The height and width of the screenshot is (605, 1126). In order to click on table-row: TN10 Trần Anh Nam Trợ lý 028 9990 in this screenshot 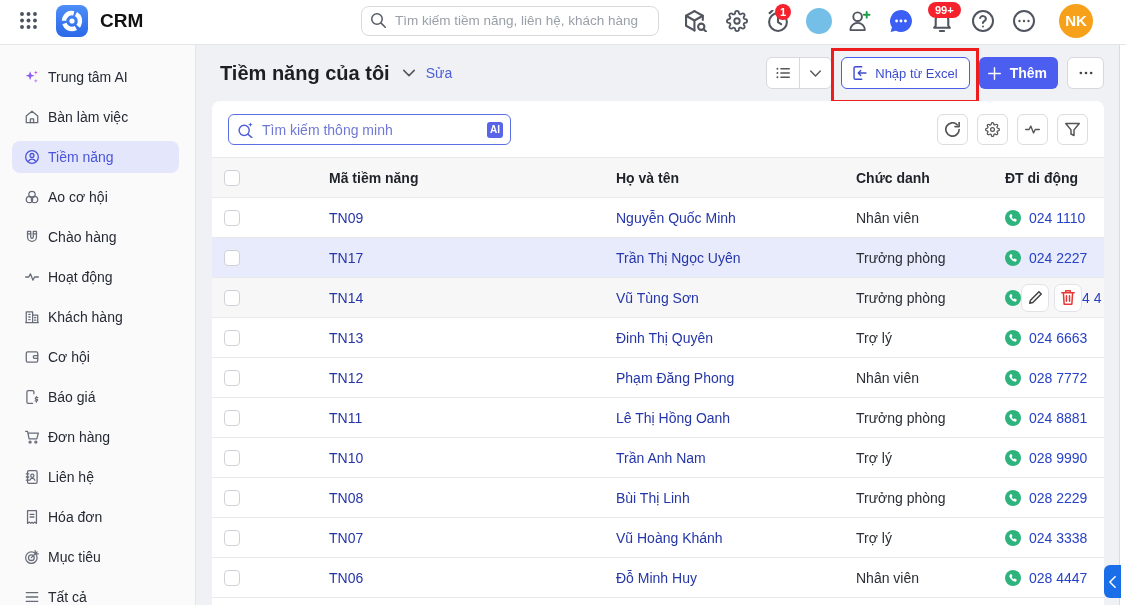, I will do `click(658, 457)`.